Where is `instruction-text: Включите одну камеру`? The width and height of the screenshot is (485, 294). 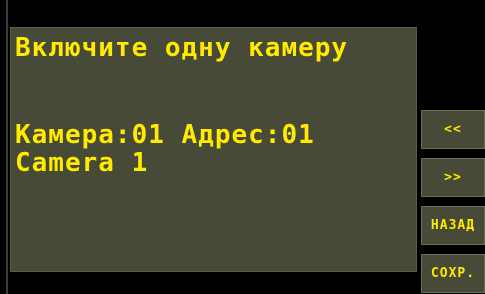 instruction-text: Включите одну камеру is located at coordinates (182, 48).